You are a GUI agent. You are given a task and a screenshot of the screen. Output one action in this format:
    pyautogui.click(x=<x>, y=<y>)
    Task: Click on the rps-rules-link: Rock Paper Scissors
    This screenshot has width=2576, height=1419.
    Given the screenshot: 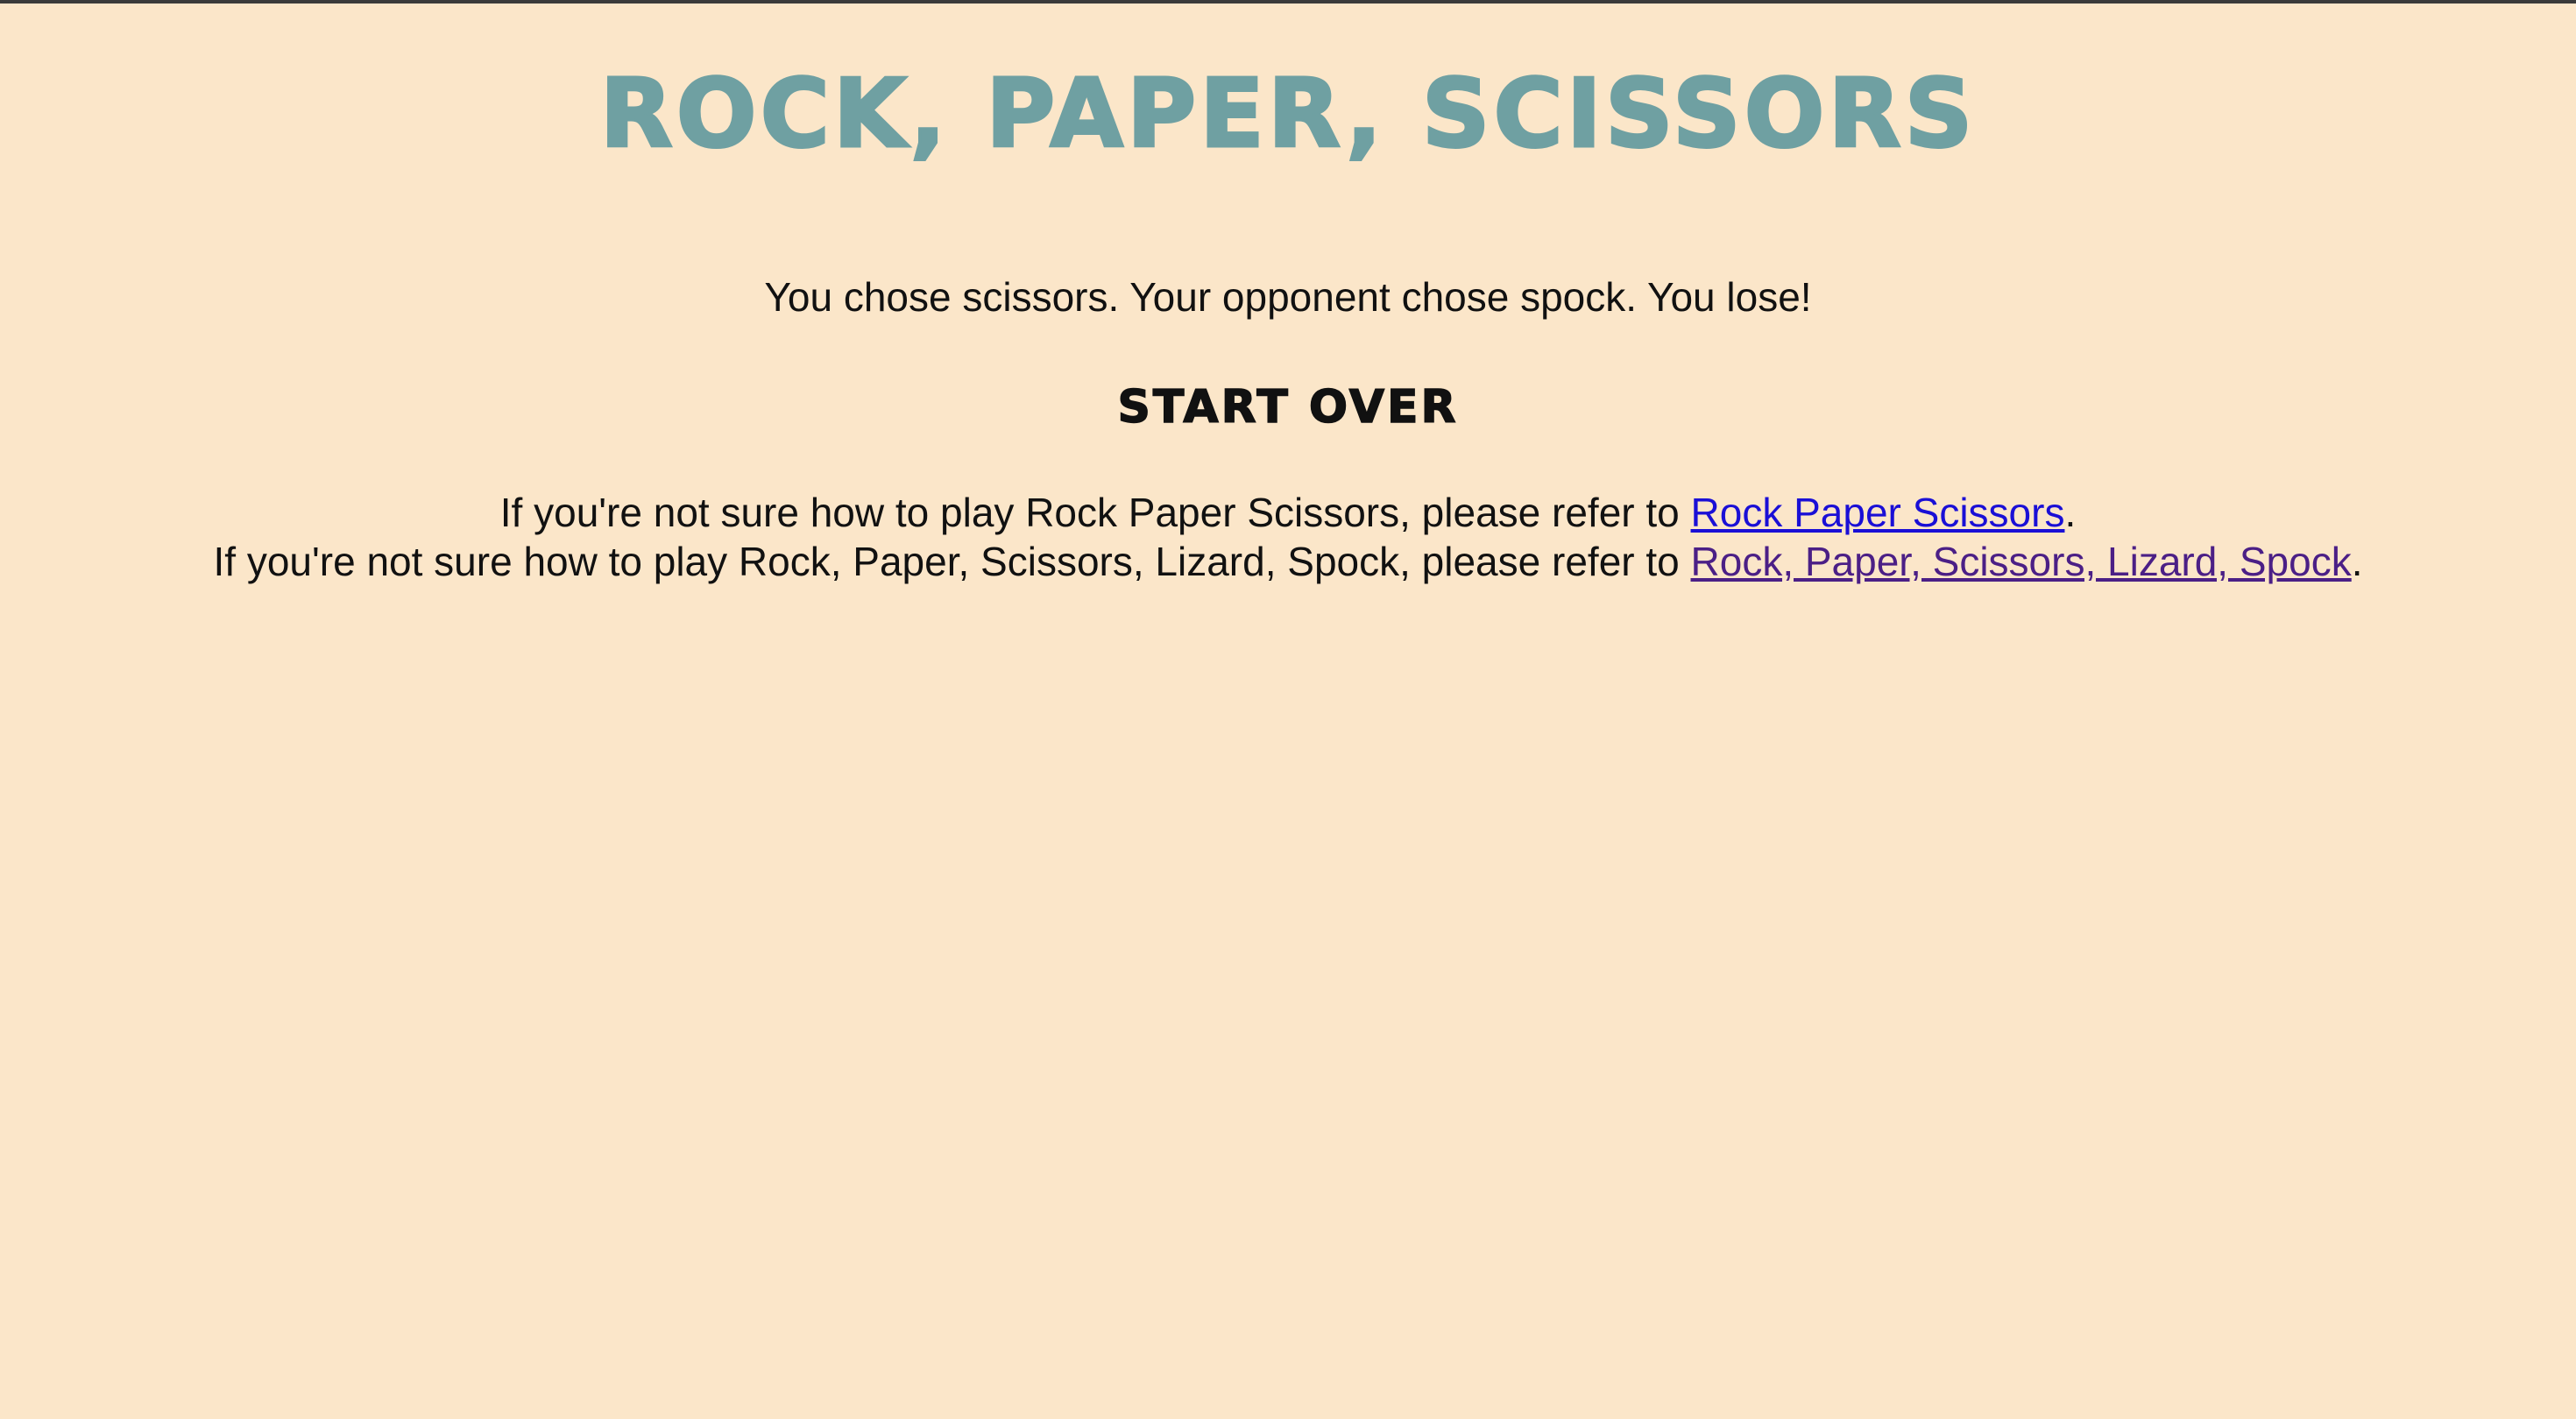 What is the action you would take?
    pyautogui.click(x=1878, y=512)
    